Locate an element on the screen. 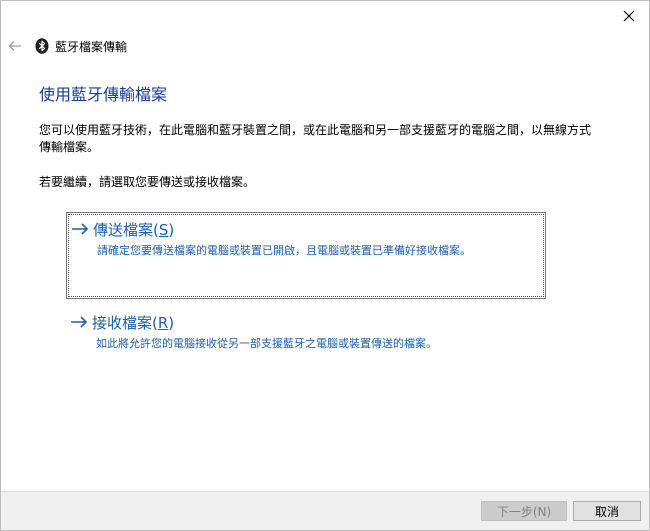  send-files-subtitle: 請確定您要傳送檔案的電腦或裝置已開啟，且電腦或裝置已準備好接收檔案。 is located at coordinates (284, 250).